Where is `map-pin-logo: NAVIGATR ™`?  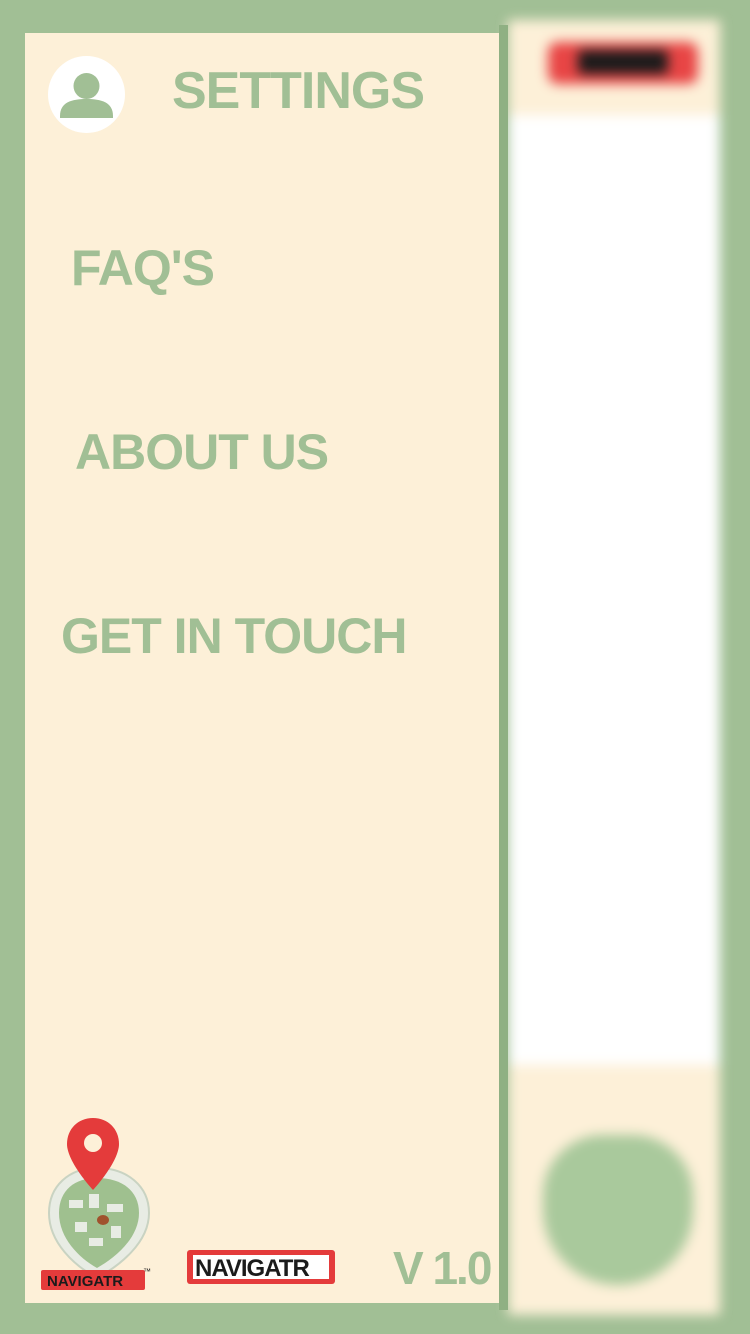
map-pin-logo: NAVIGATR ™ is located at coordinates (98, 1208).